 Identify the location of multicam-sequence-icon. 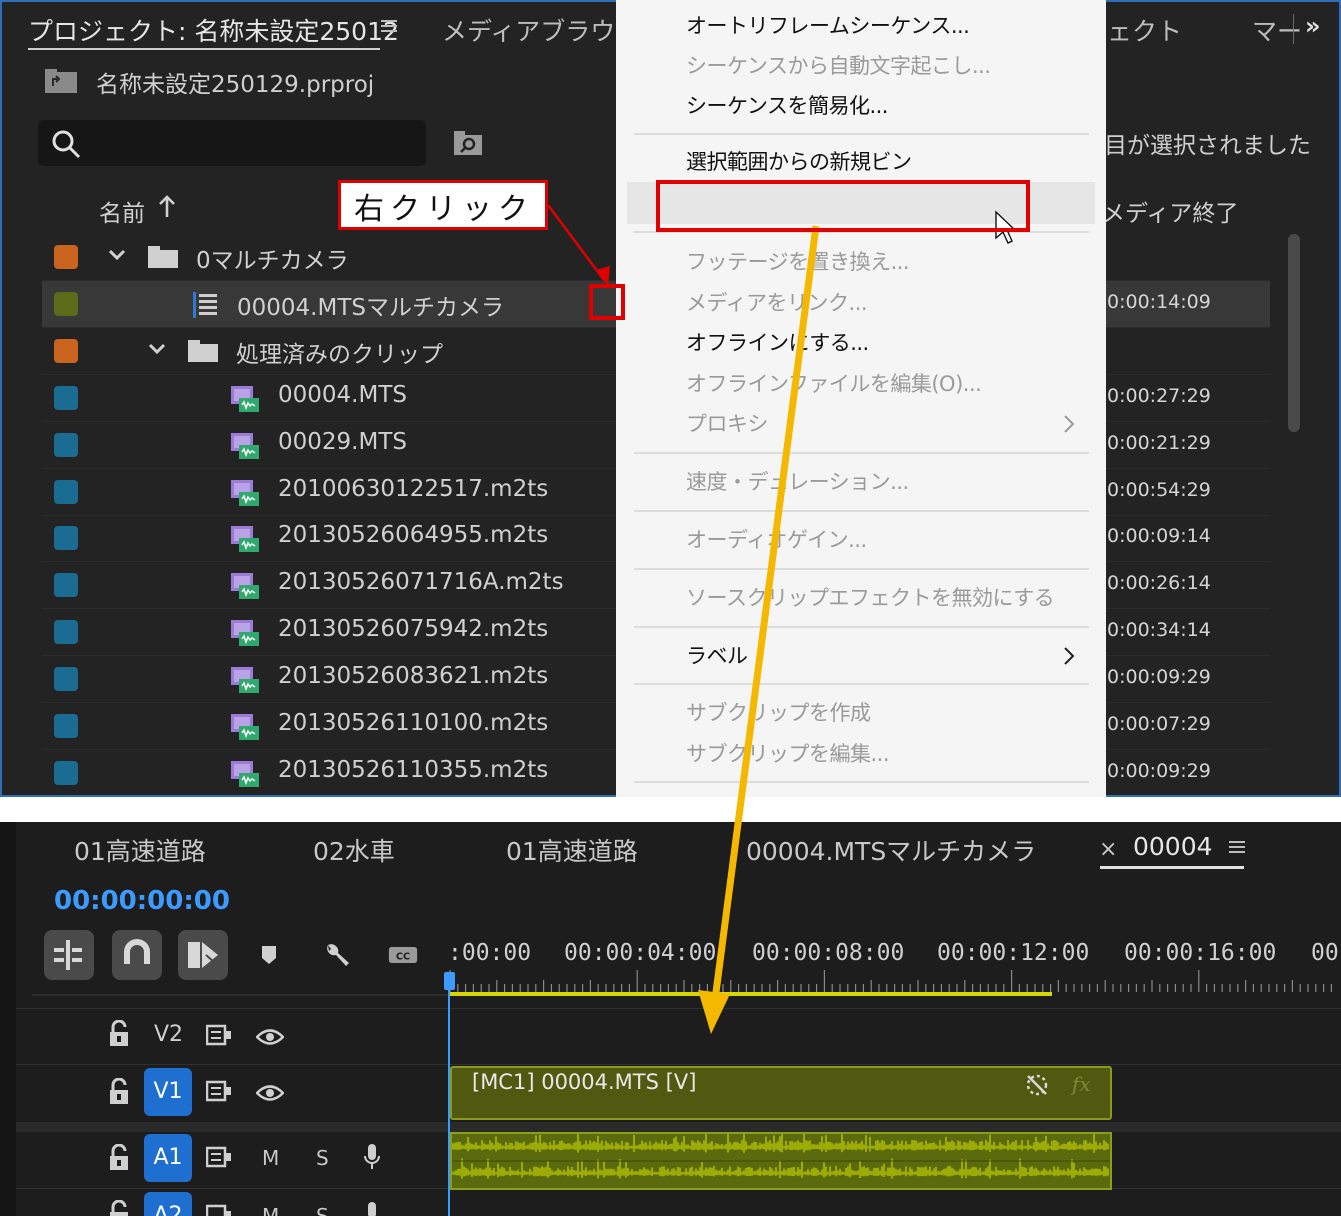
(205, 304).